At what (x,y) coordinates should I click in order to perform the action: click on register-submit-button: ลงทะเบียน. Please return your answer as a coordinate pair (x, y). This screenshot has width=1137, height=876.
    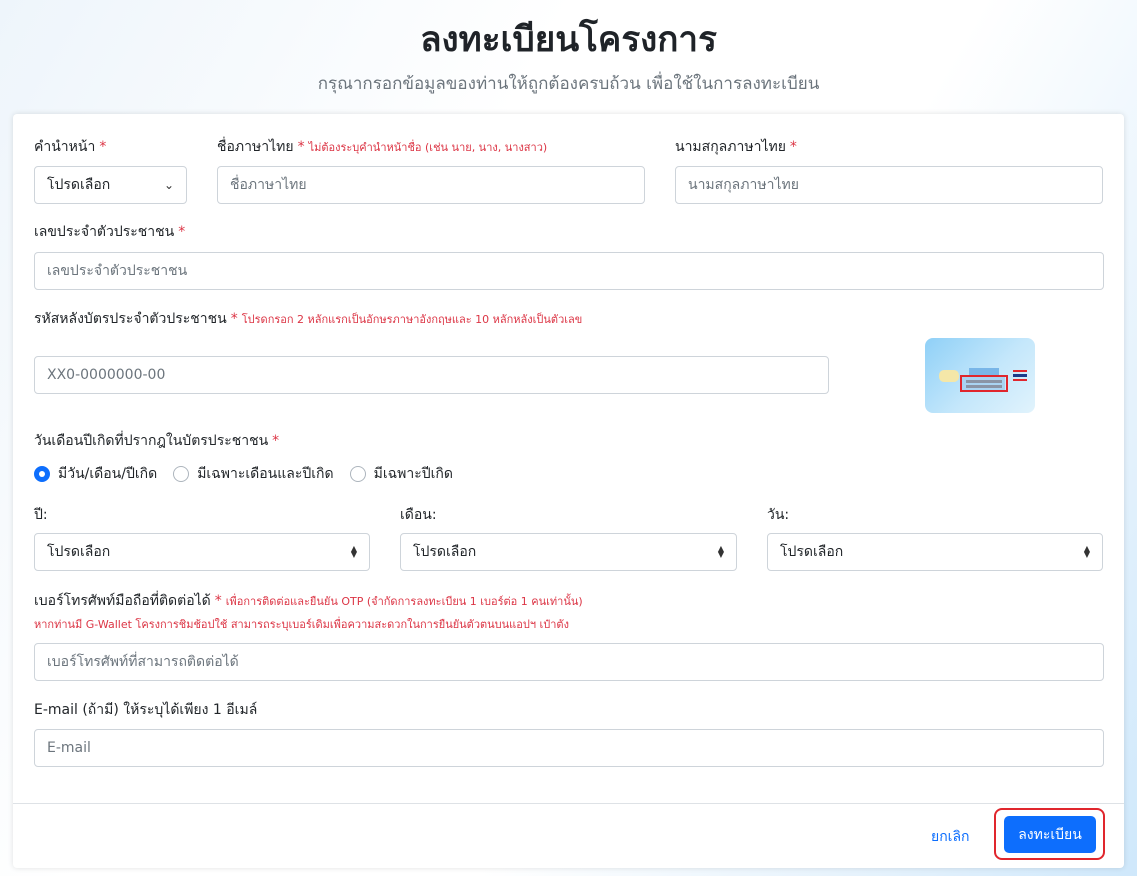
    Looking at the image, I should click on (1050, 834).